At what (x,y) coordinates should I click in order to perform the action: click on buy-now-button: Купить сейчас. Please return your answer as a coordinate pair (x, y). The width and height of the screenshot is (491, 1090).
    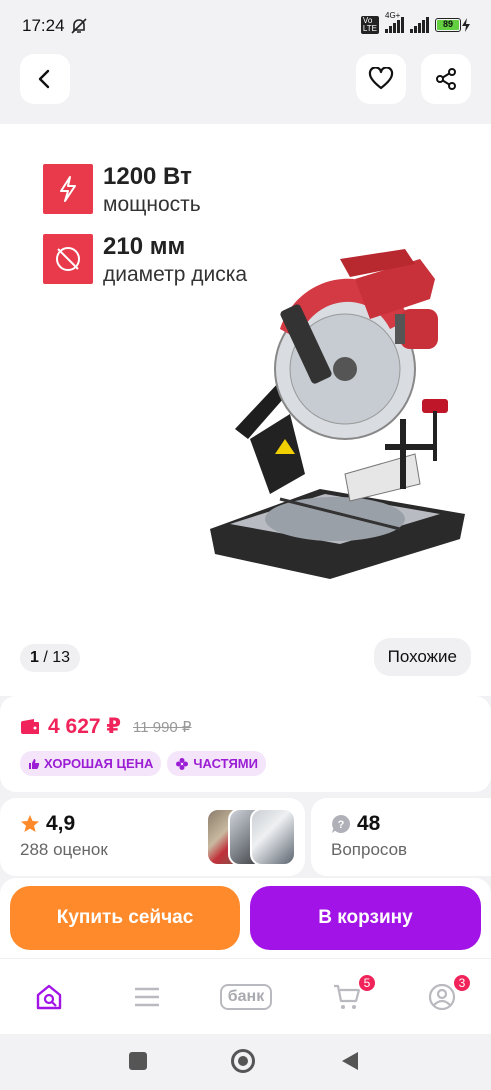
    Looking at the image, I should click on (125, 918).